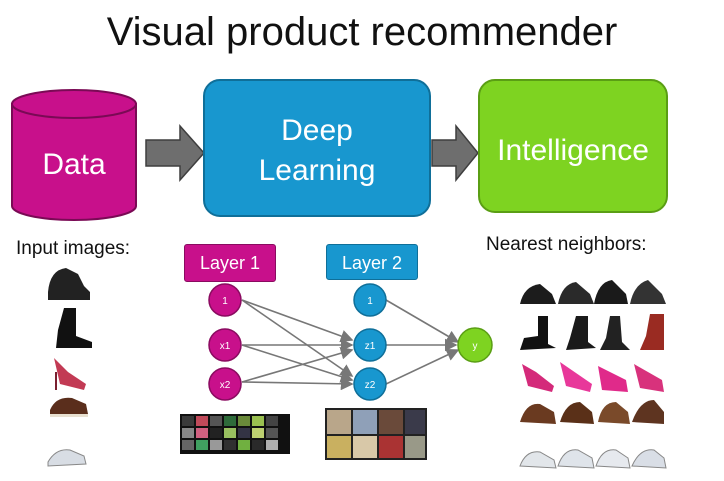 The image size is (724, 481). What do you see at coordinates (592, 412) in the screenshot?
I see `neighbor-row-boat-shoes` at bounding box center [592, 412].